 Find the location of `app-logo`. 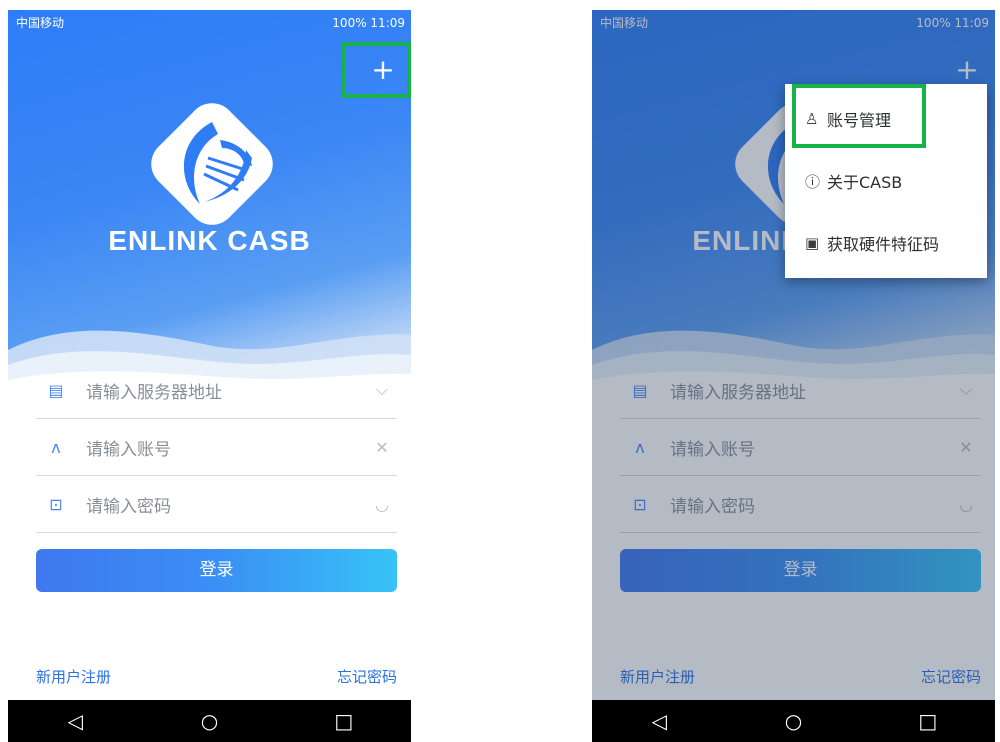

app-logo is located at coordinates (212, 164).